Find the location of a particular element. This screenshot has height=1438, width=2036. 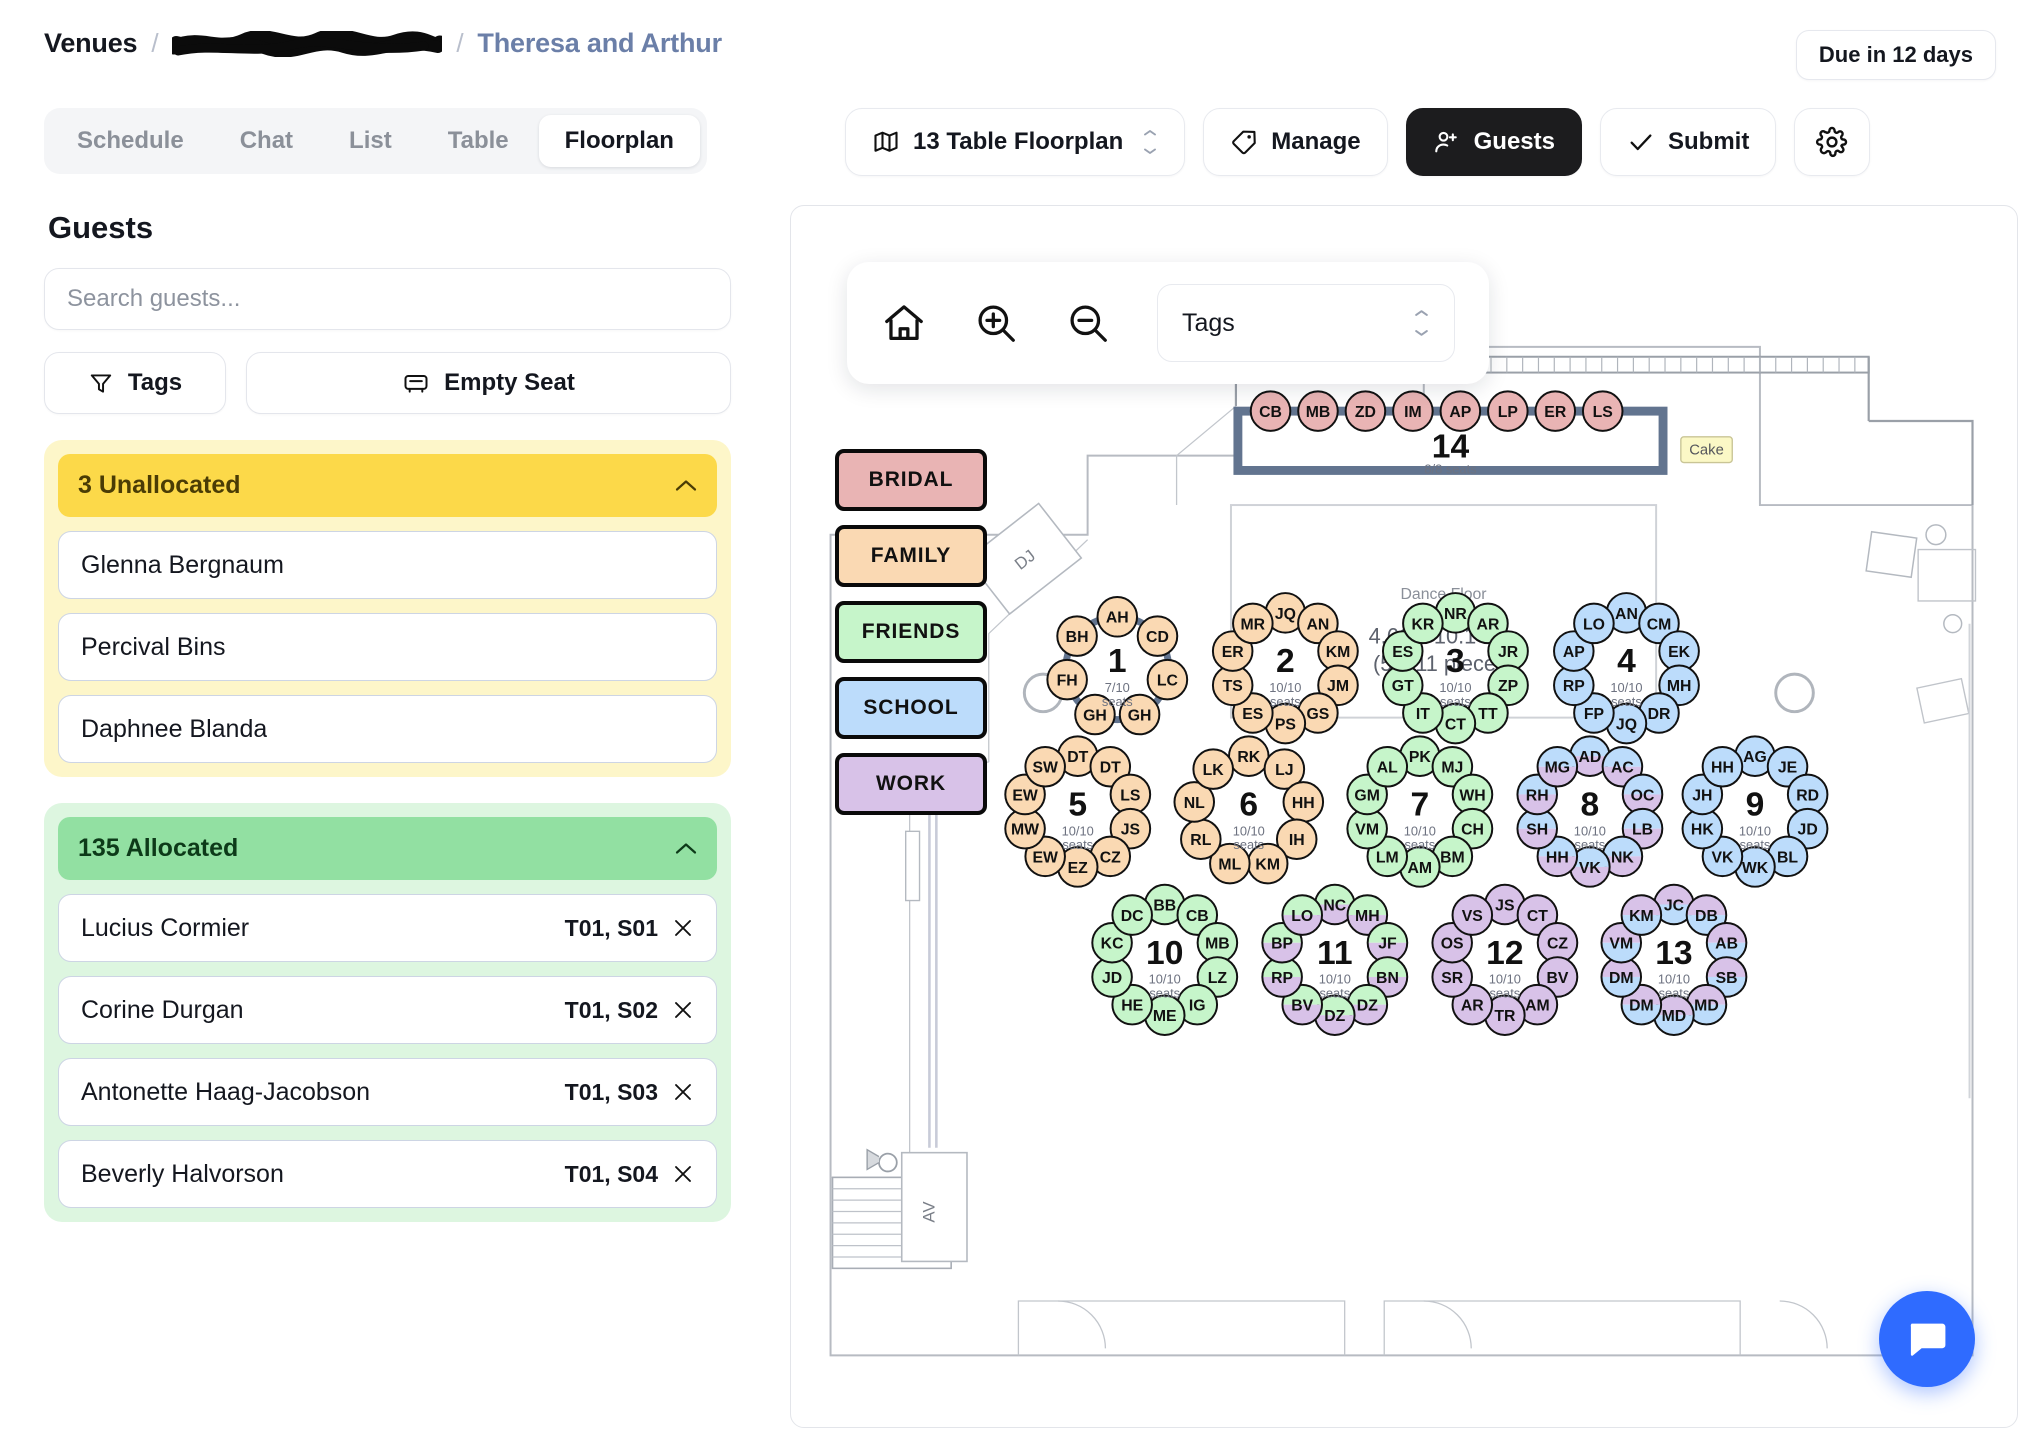

tab-schedule: Schedule is located at coordinates (130, 141).